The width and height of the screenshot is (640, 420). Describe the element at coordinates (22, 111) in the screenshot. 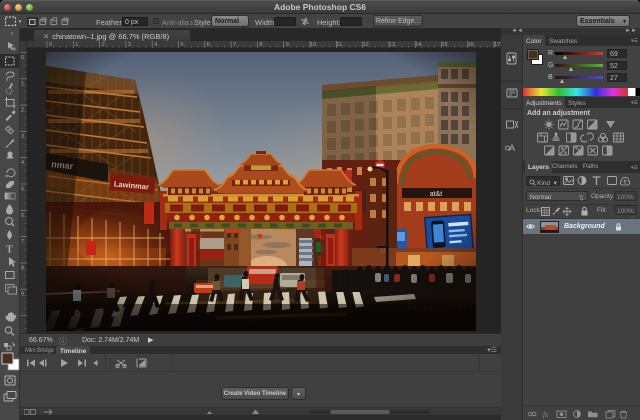

I see `svg-text: 2` at that location.